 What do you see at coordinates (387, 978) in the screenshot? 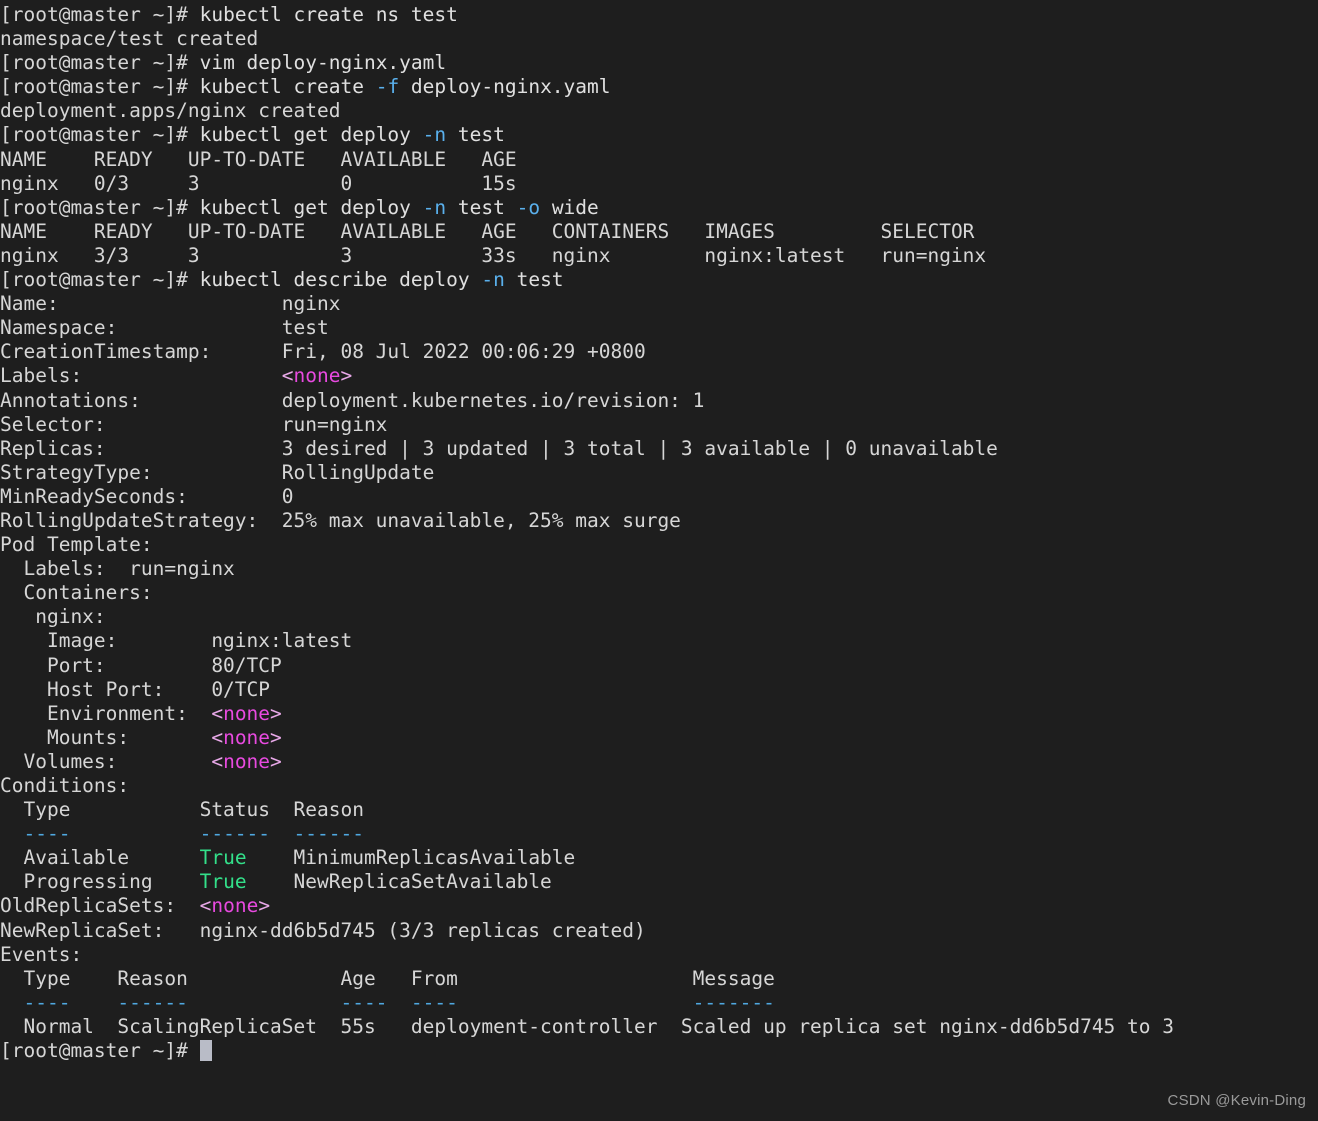
I see `text-segment: Type Reason Age From Message` at bounding box center [387, 978].